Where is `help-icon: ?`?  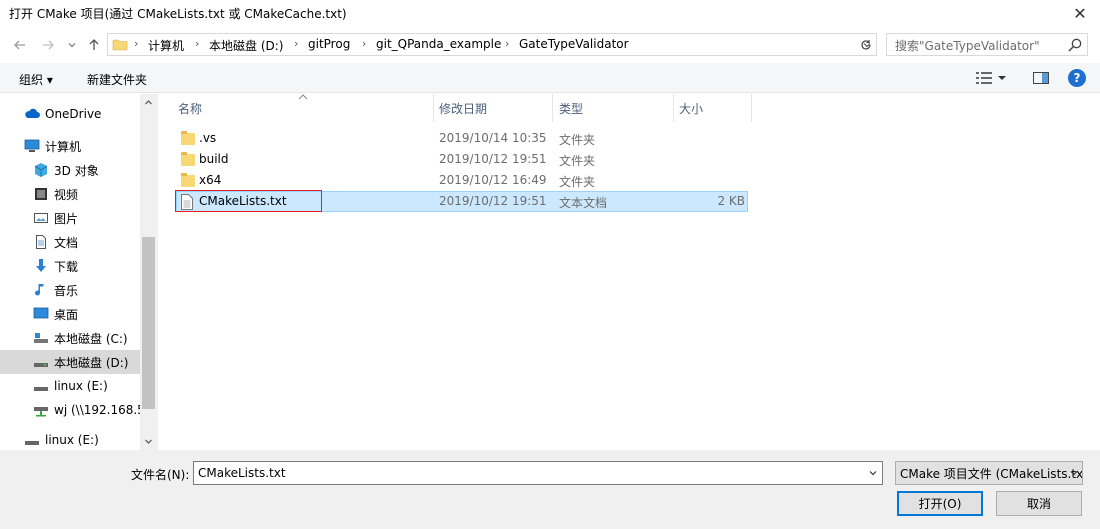
help-icon: ? is located at coordinates (1077, 78).